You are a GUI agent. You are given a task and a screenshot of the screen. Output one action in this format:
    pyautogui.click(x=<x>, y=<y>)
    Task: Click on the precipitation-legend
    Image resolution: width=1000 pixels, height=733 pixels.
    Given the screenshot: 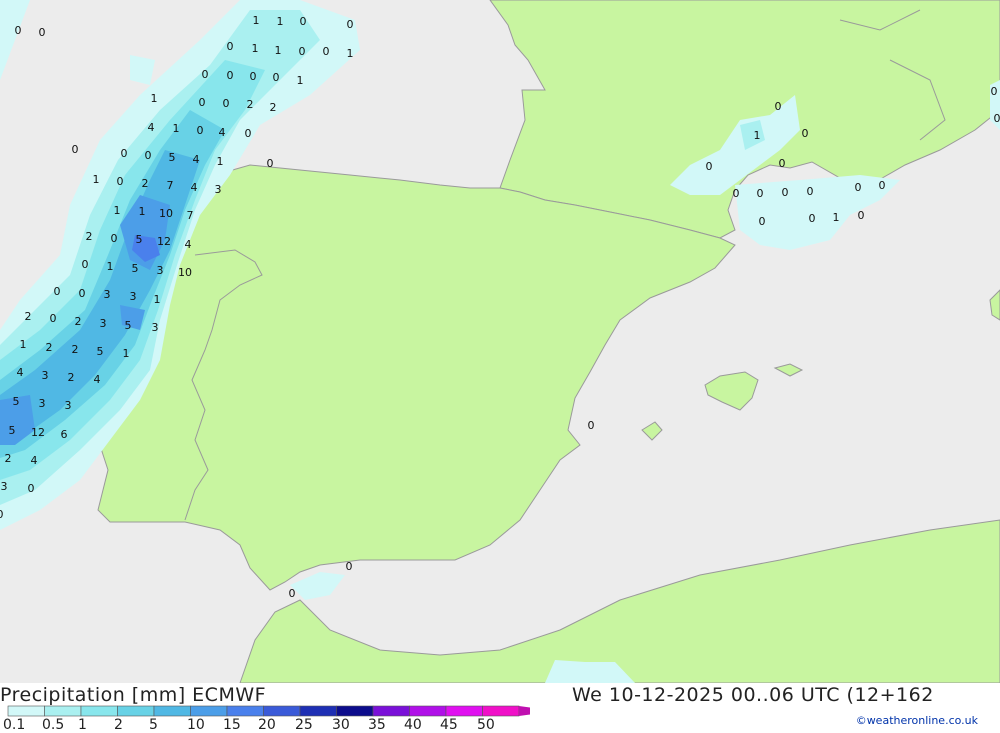 What is the action you would take?
    pyautogui.click(x=268, y=711)
    